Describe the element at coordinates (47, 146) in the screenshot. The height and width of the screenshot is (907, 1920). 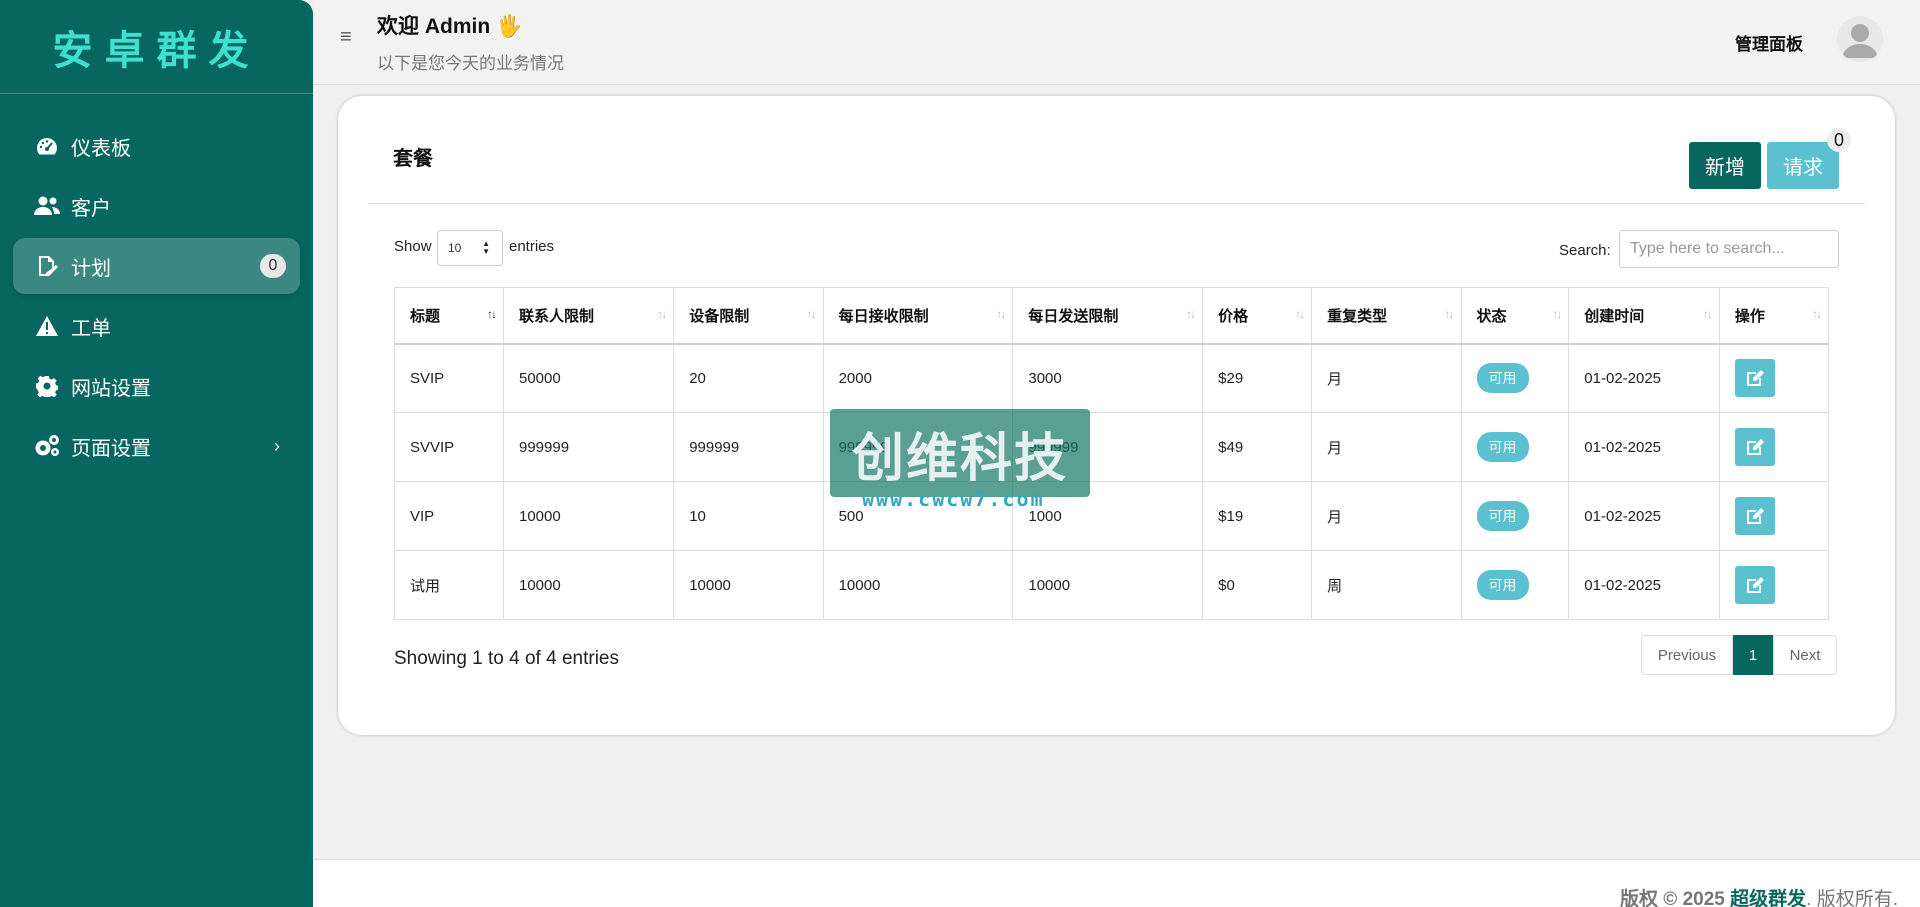
I see `dashboard-icon` at that location.